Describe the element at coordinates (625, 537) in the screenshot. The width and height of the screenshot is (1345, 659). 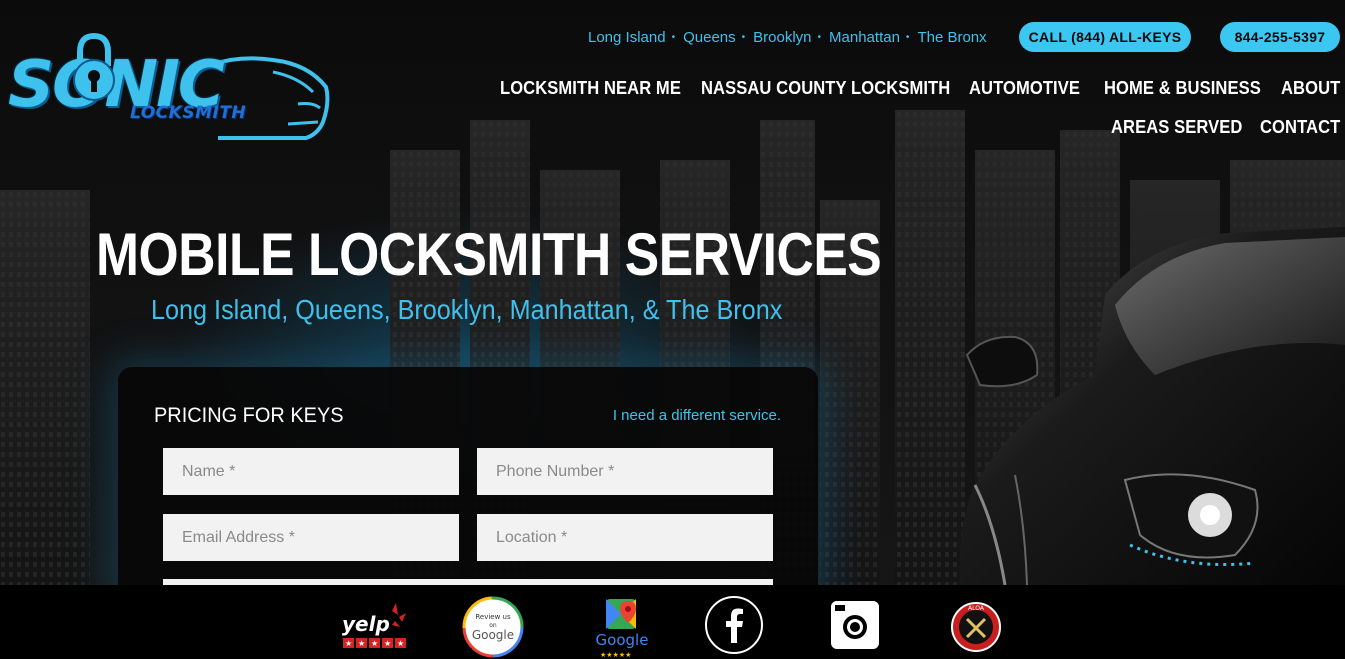
I see `location-field` at that location.